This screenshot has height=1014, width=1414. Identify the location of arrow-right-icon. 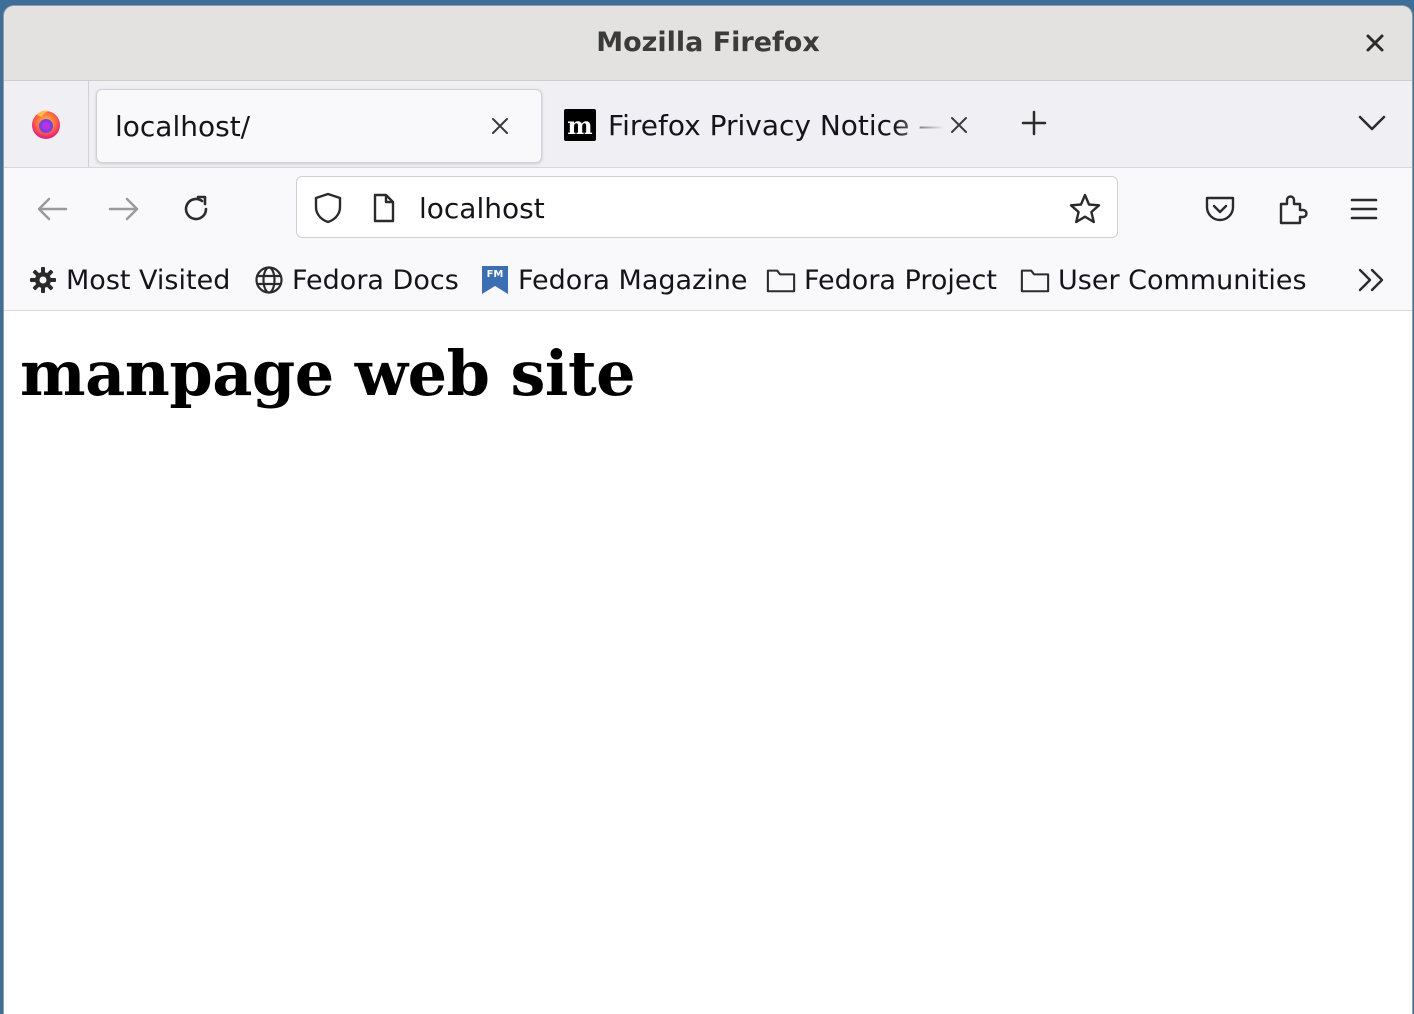
(123, 209).